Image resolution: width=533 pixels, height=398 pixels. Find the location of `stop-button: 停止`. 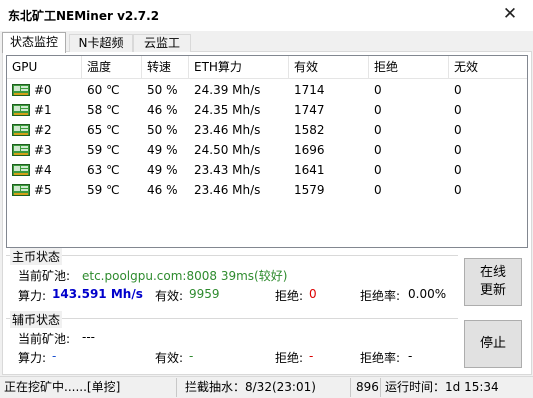

stop-button: 停止 is located at coordinates (493, 344).